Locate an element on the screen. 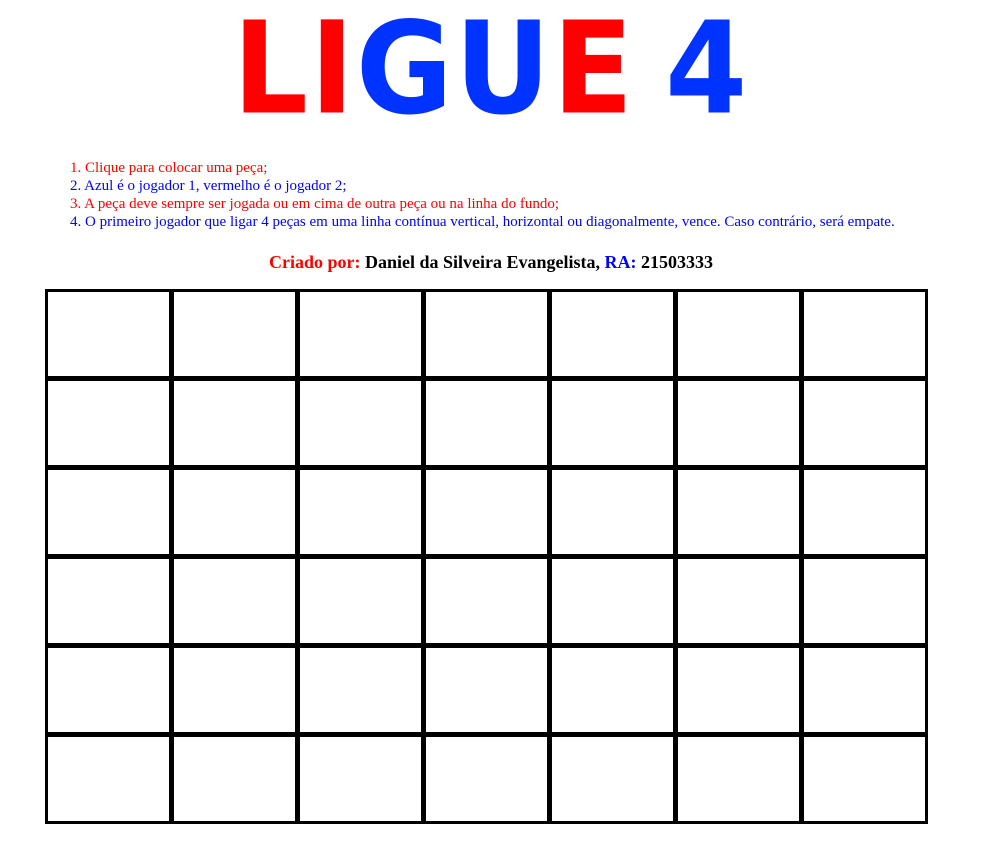 The width and height of the screenshot is (982, 854). board-cell-r5-c6 is located at coordinates (738, 690).